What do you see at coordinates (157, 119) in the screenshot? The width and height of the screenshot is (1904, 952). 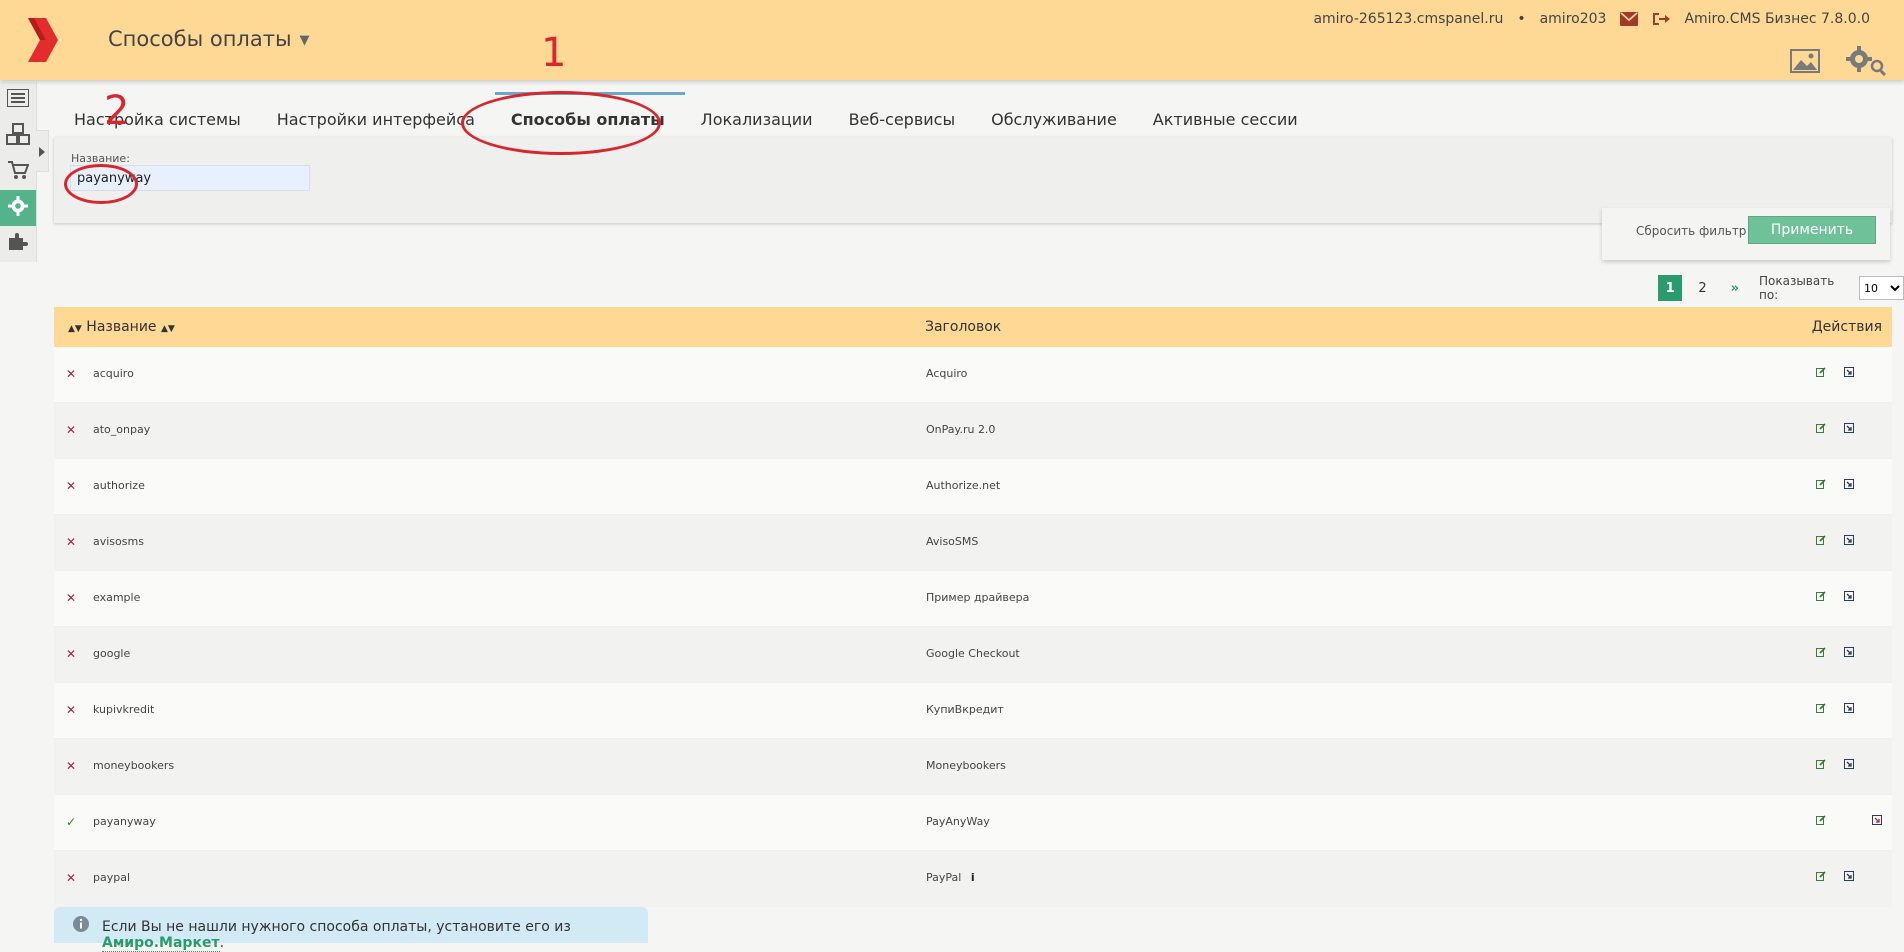 I see `tab-label: Настройка системы` at bounding box center [157, 119].